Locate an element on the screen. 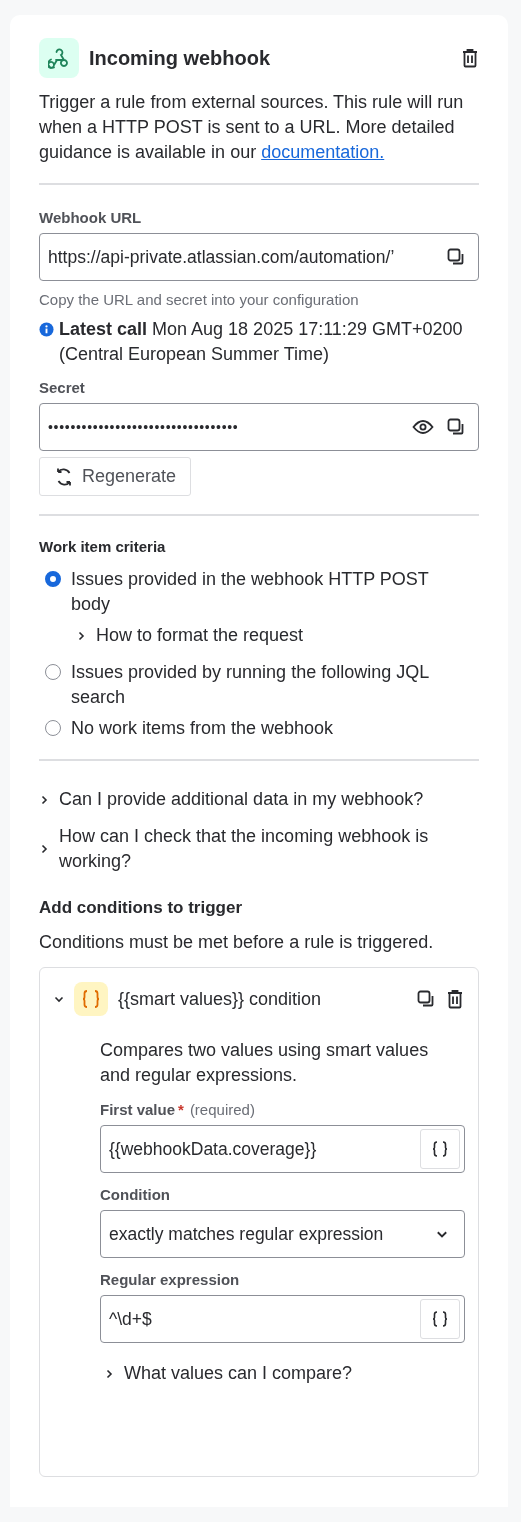 Image resolution: width=521 pixels, height=1522 pixels. section-title: Work item criteria is located at coordinates (103, 546).